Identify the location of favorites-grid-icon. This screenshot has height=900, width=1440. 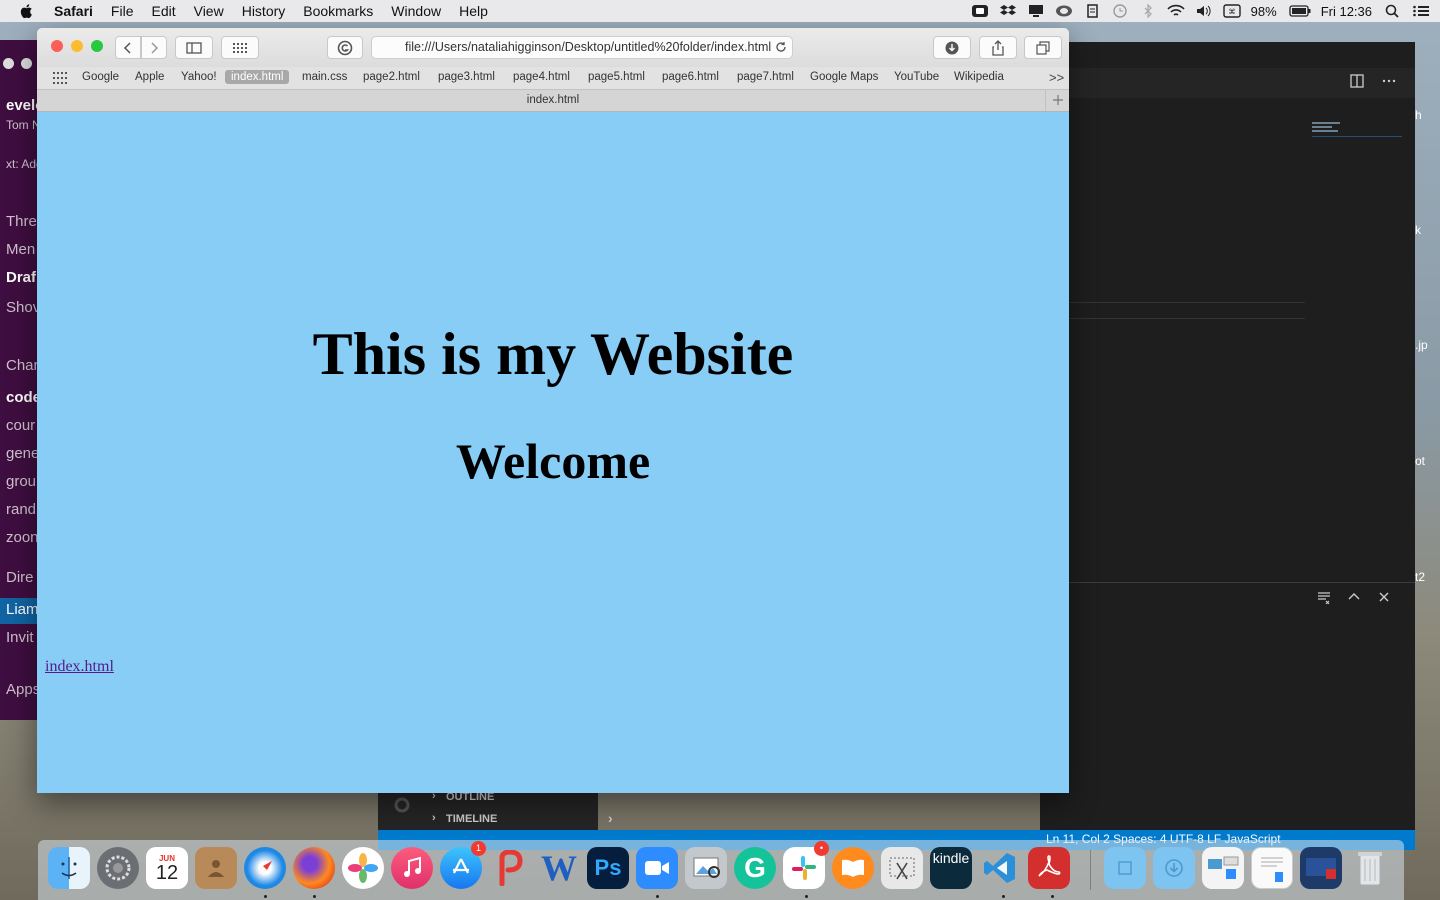
(60, 78).